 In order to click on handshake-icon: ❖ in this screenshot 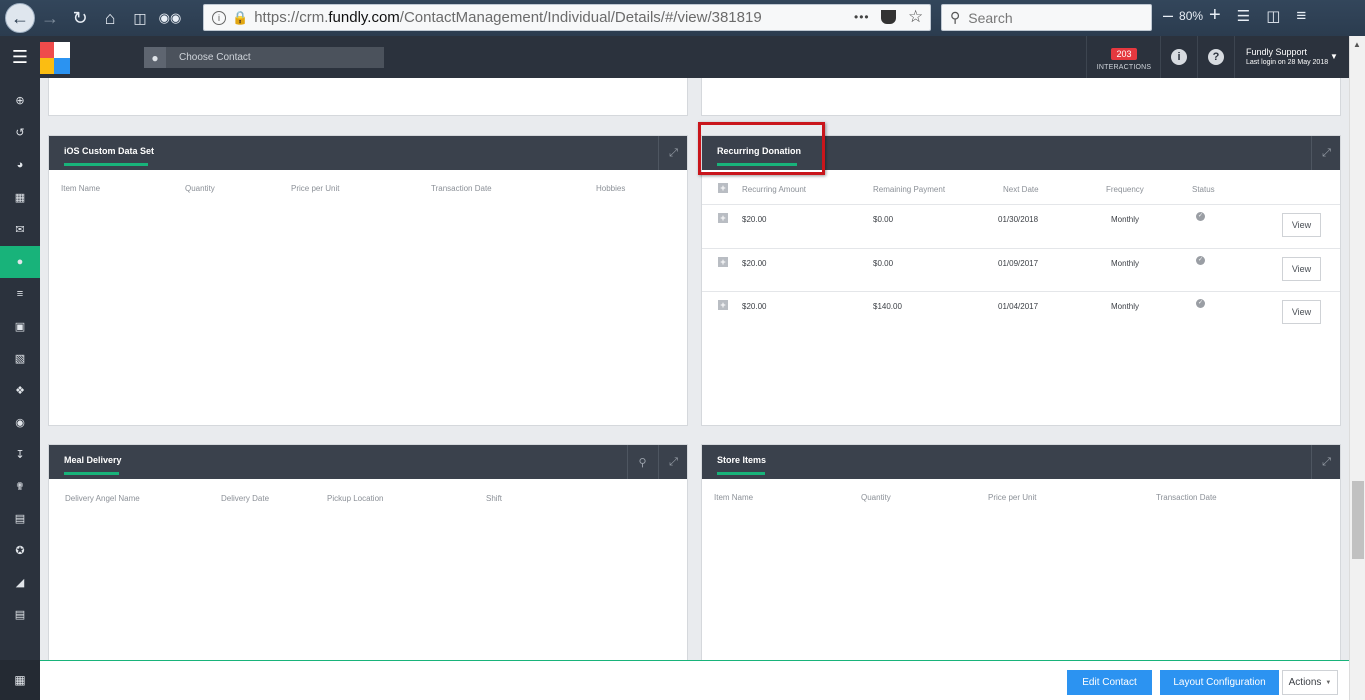, I will do `click(20, 390)`.